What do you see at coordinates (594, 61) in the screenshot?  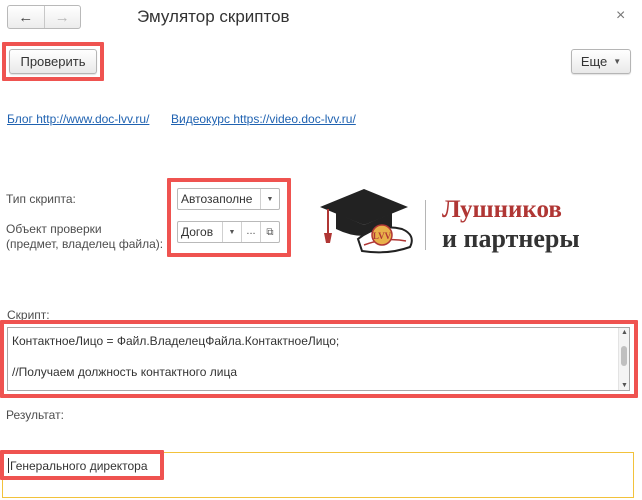 I see `more-button-label: Еще` at bounding box center [594, 61].